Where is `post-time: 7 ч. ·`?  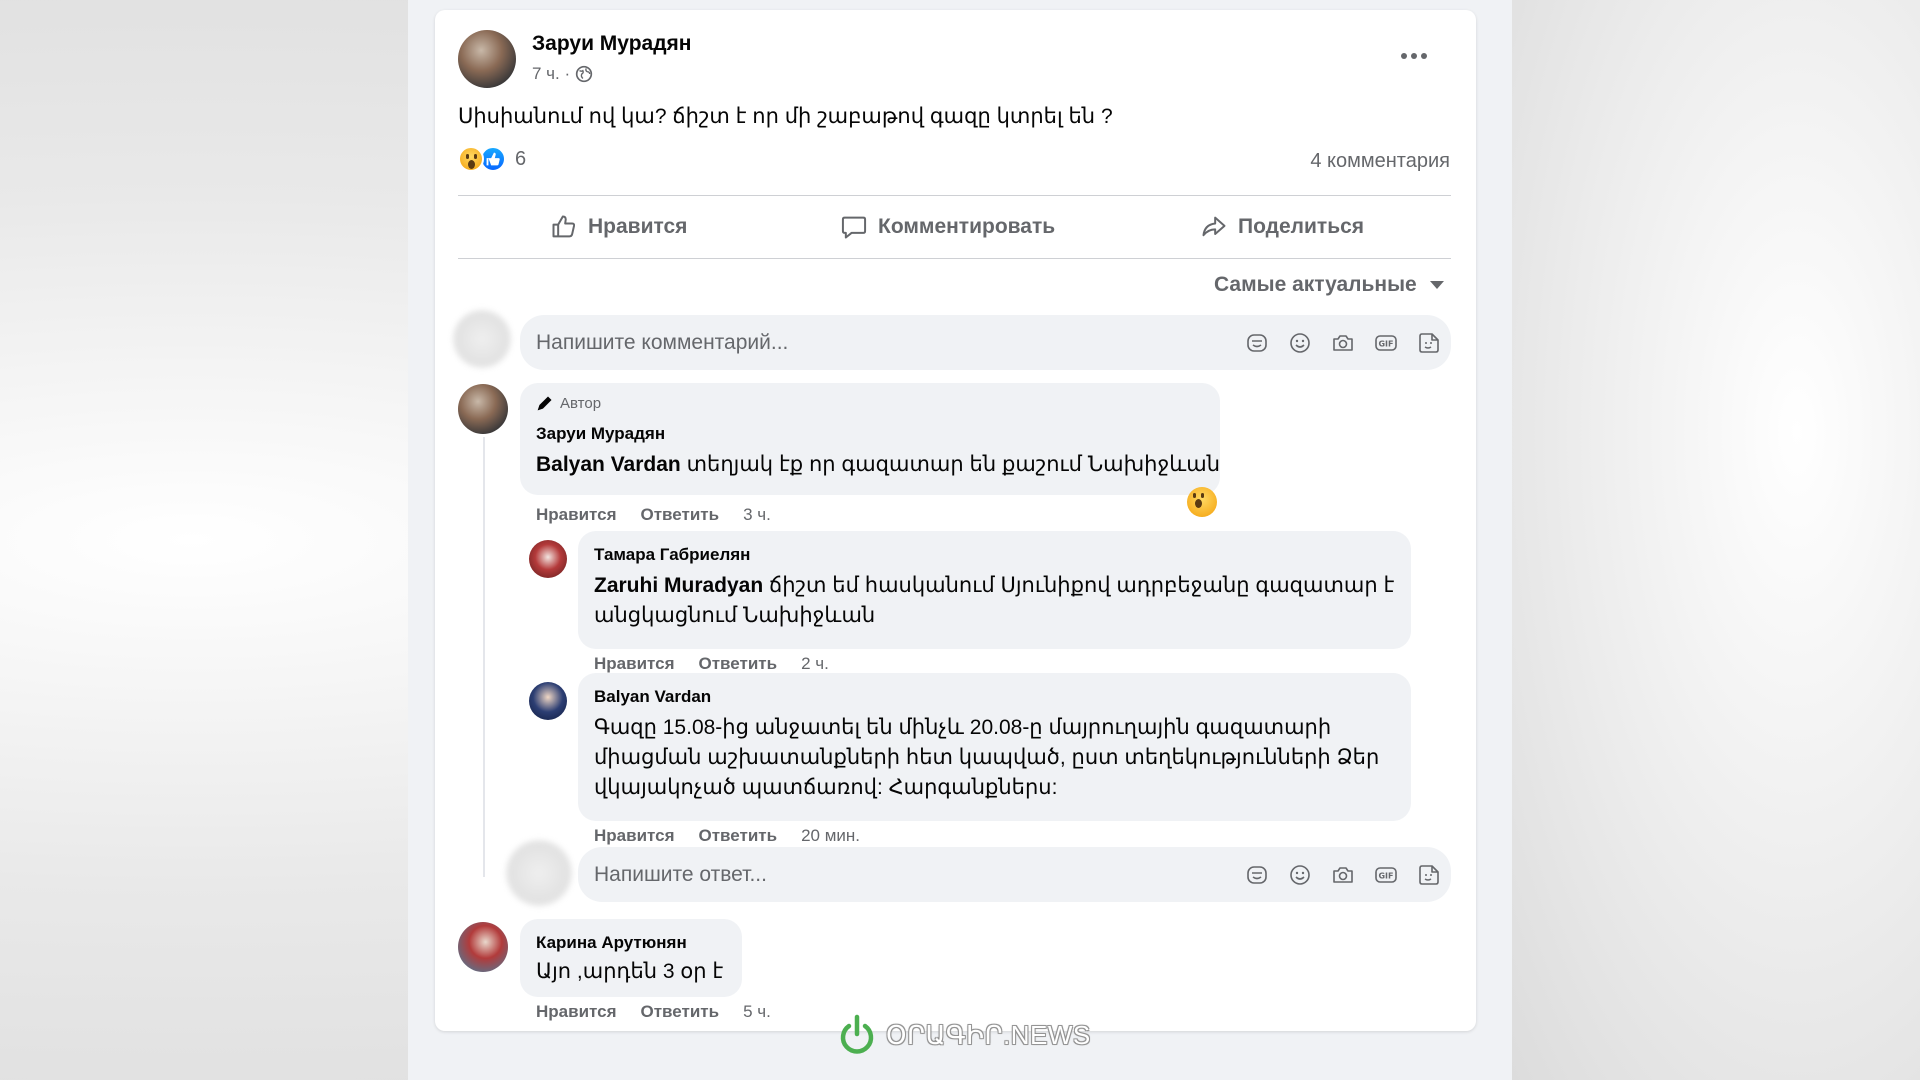 post-time: 7 ч. · is located at coordinates (551, 74).